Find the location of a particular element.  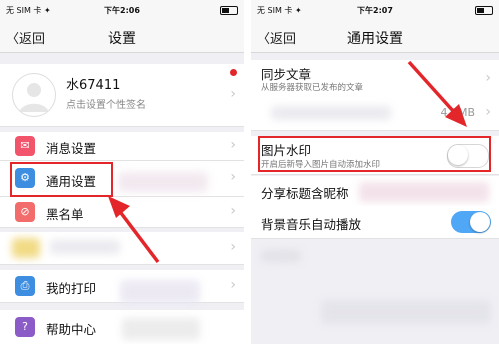

share-title-nickname-label: 分享标题含昵称 is located at coordinates (305, 193).